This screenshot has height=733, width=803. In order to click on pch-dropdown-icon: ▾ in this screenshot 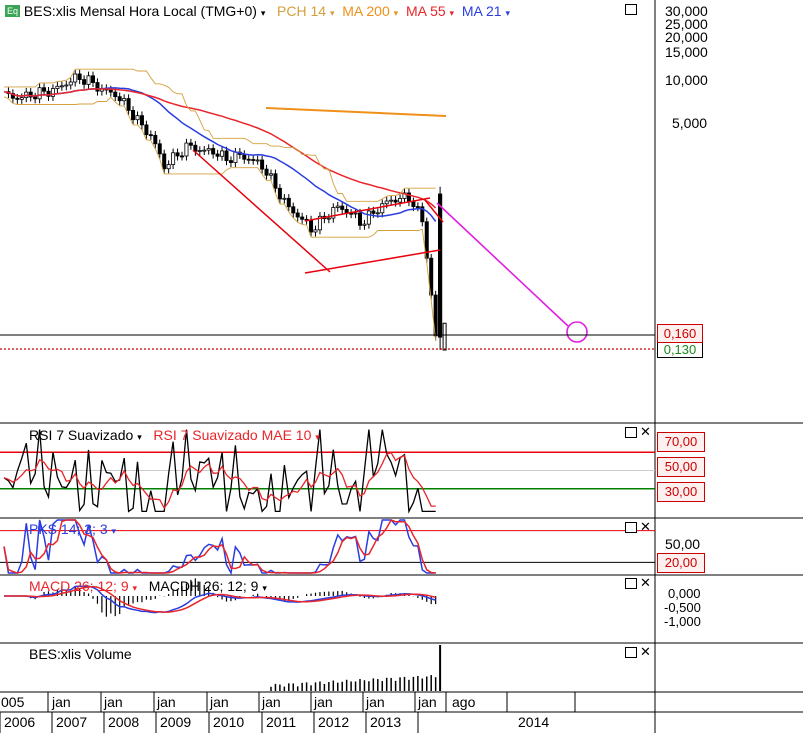, I will do `click(332, 13)`.